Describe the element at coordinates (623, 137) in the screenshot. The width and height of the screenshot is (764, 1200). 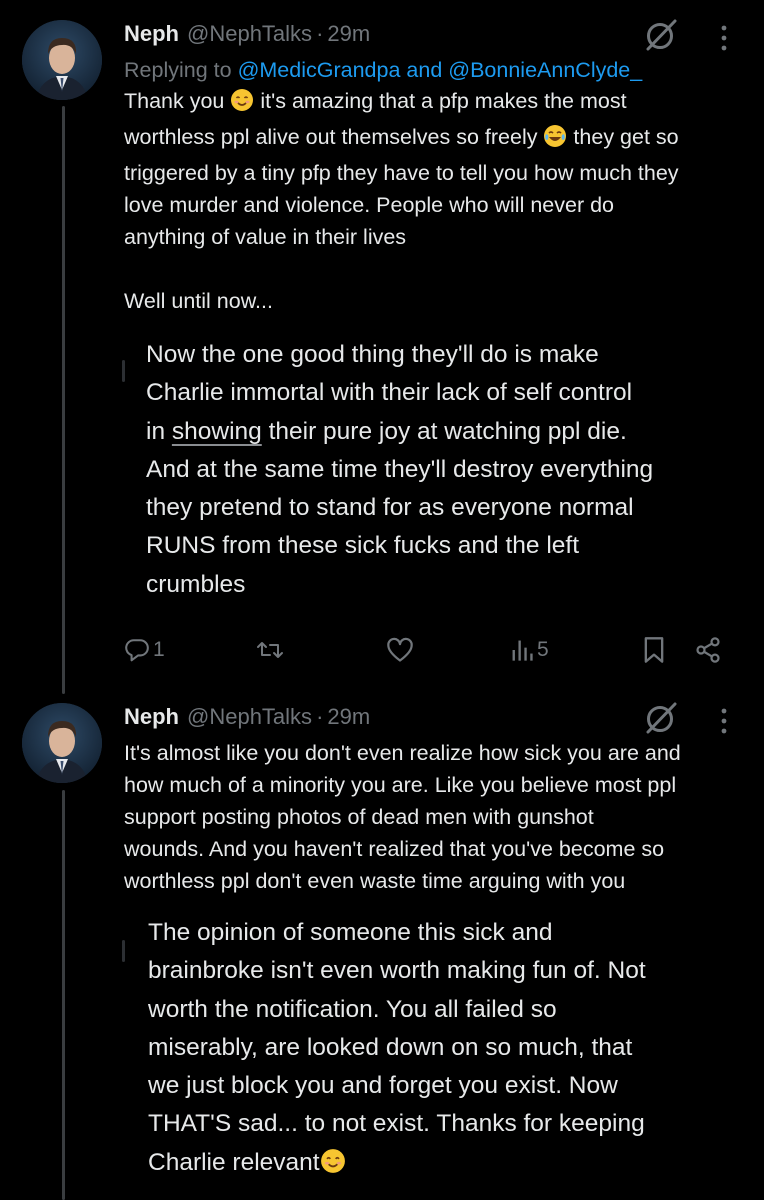
I see `tweet-text-part: they get so` at that location.